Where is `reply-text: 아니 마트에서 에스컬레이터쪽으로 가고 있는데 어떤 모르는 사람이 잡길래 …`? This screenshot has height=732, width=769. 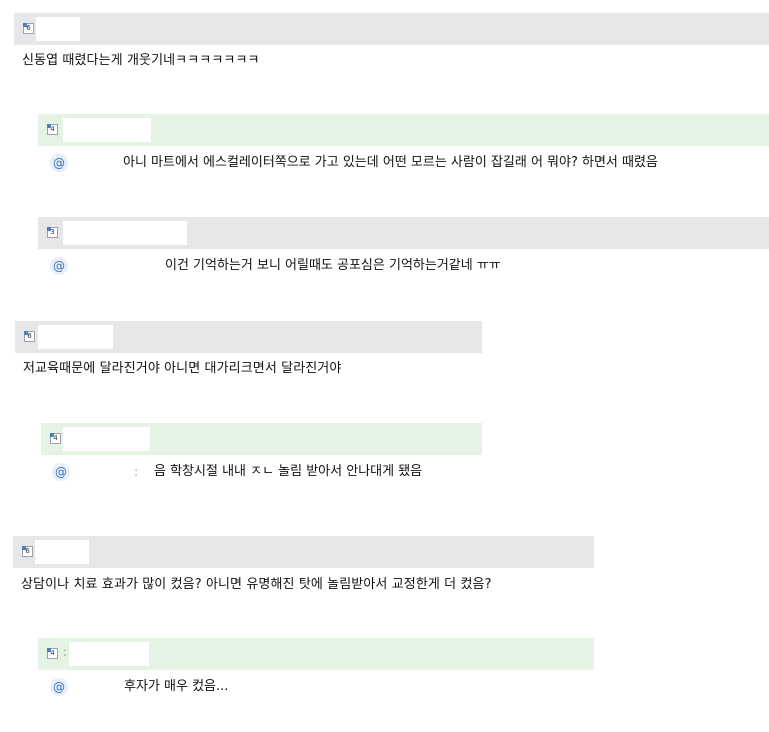 reply-text: 아니 마트에서 에스컬레이터쪽으로 가고 있는데 어떤 모르는 사람이 잡길래 … is located at coordinates (390, 162).